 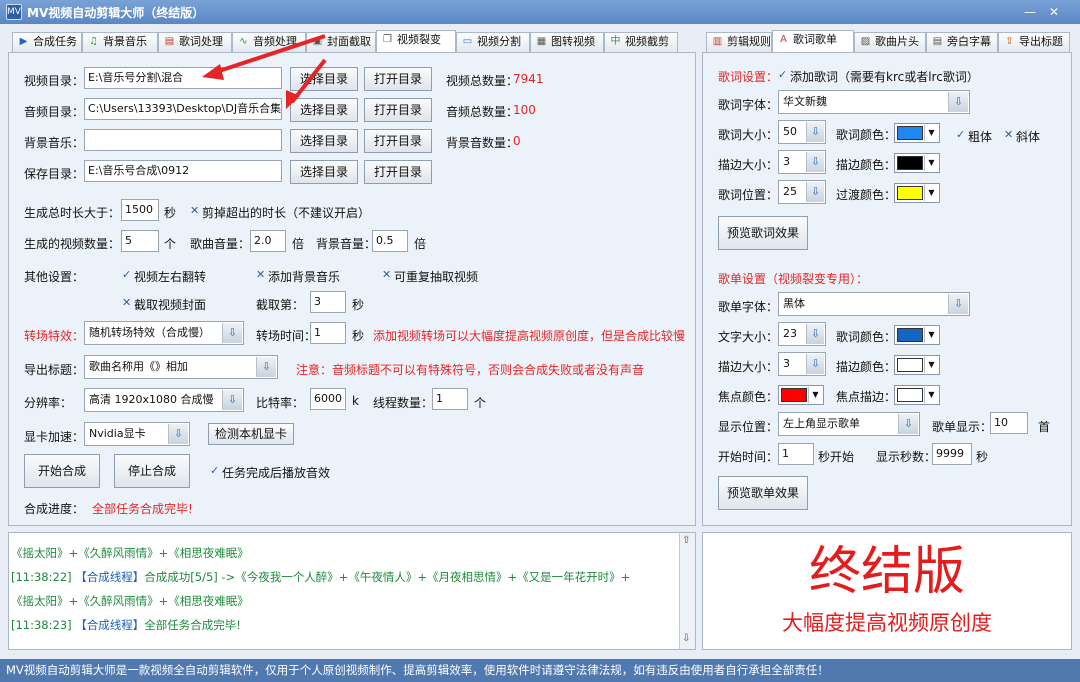 What do you see at coordinates (796, 454) in the screenshot?
I see `start-time-input: 1` at bounding box center [796, 454].